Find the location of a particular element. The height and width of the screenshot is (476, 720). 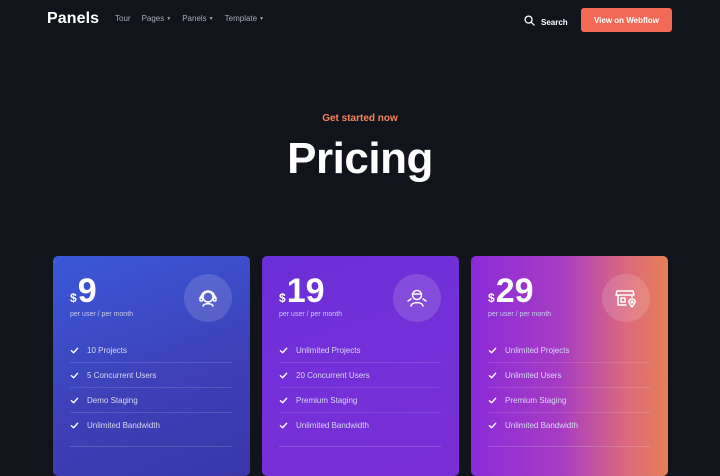

price: $ 19 is located at coordinates (302, 291).